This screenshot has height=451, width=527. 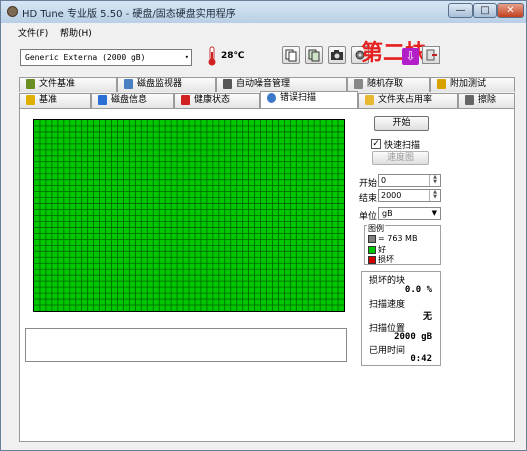 What do you see at coordinates (384, 180) in the screenshot?
I see `start-value: 0` at bounding box center [384, 180].